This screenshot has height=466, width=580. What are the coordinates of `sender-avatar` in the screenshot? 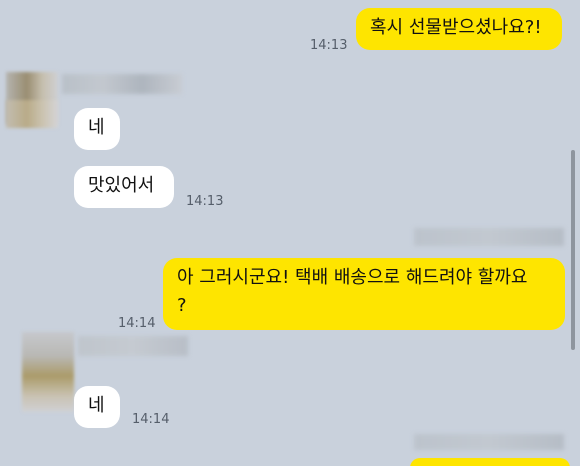 It's located at (48, 372).